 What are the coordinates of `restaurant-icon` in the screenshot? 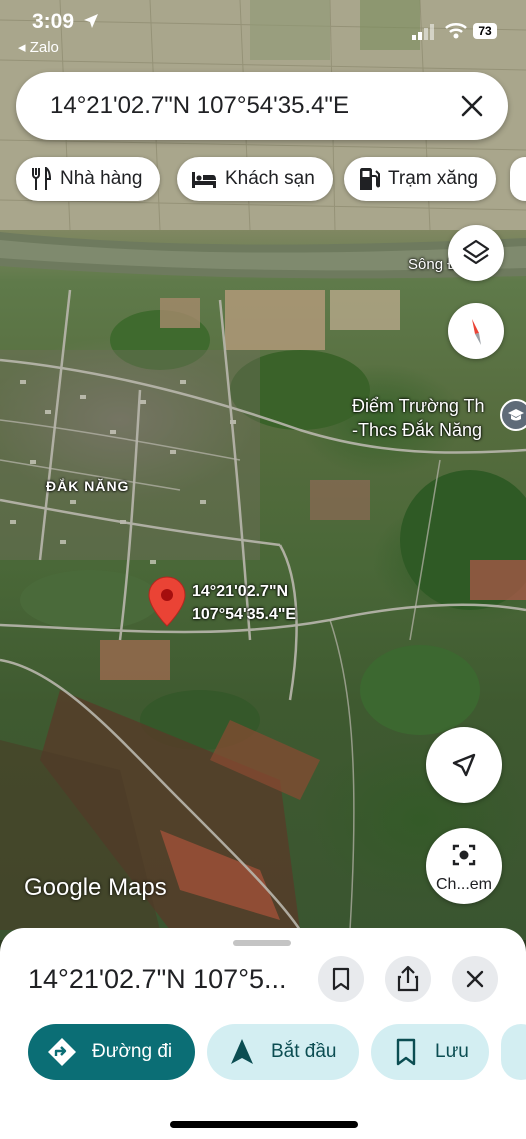 It's located at (42, 178).